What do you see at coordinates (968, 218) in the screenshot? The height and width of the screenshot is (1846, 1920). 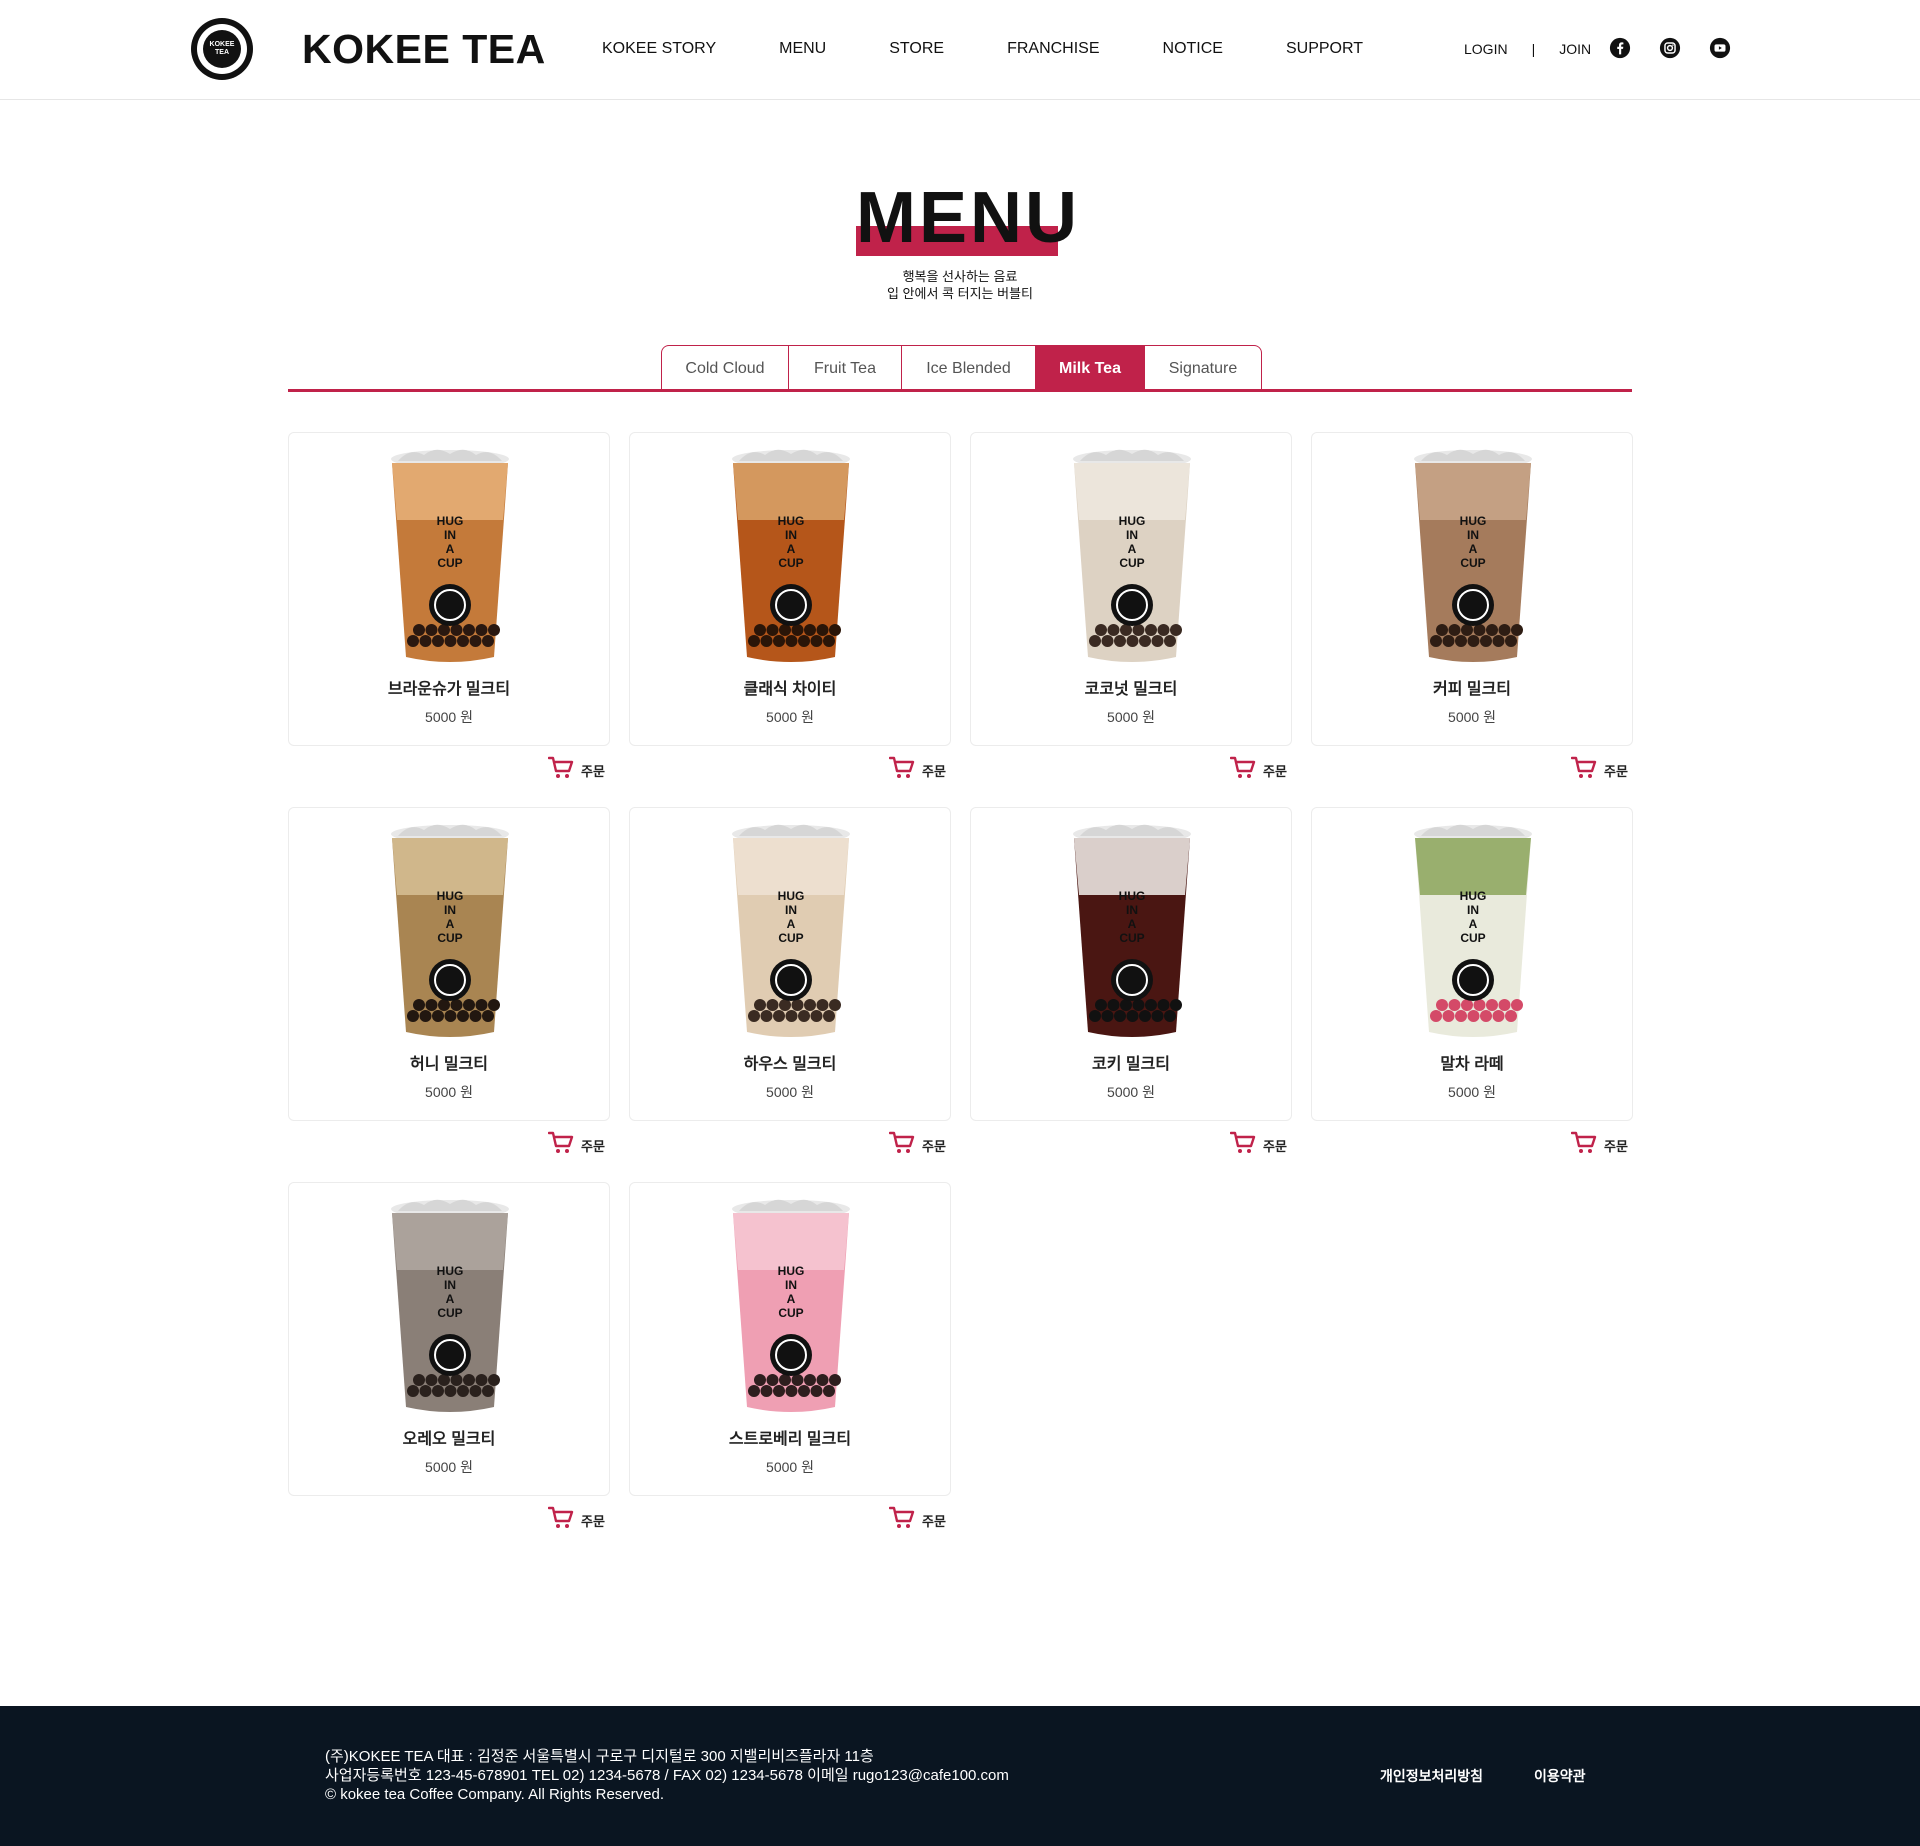 I see `page-title: MENU` at bounding box center [968, 218].